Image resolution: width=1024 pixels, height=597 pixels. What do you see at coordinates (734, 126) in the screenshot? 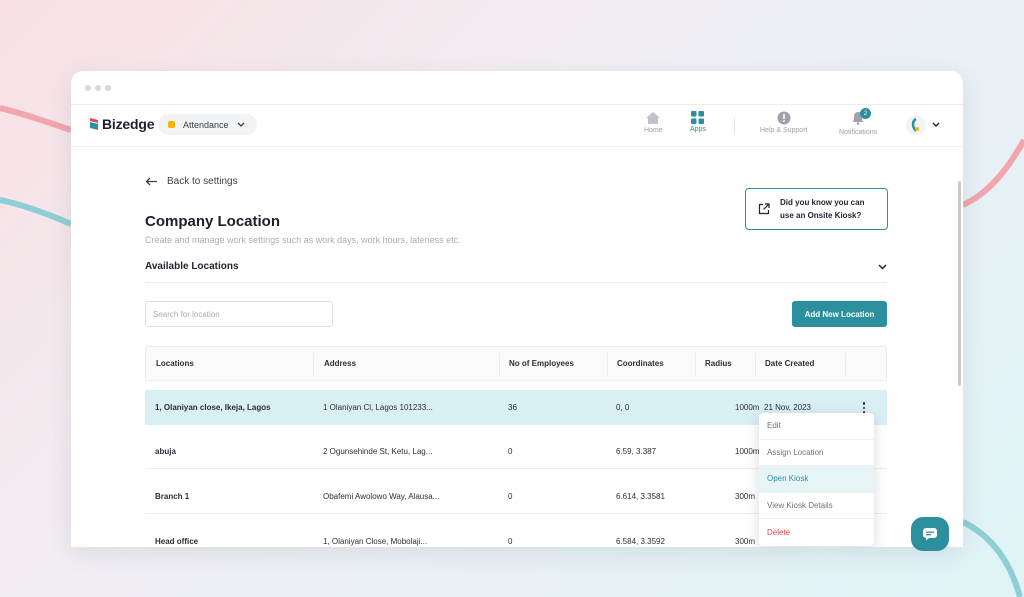
I see `nav-divider` at bounding box center [734, 126].